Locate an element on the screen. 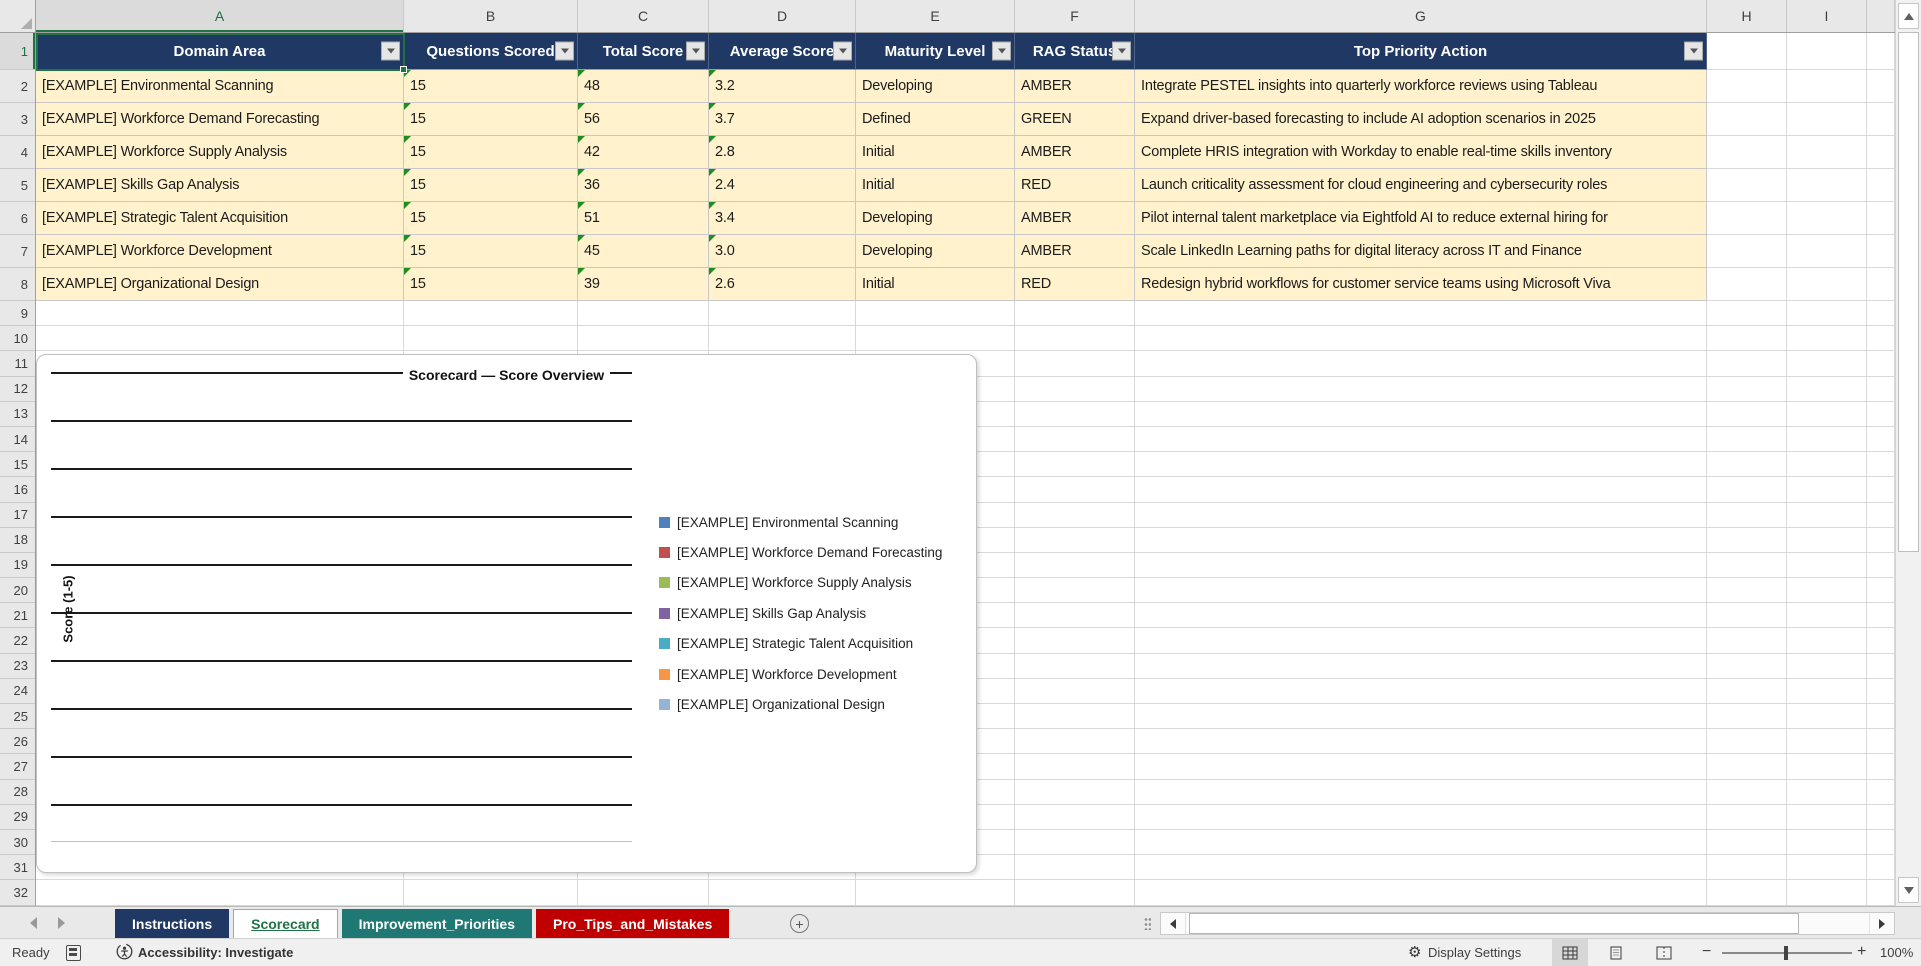 Image resolution: width=1921 pixels, height=966 pixels. legend-item: [EXAMPLE] Workforce Demand Forecasting is located at coordinates (800, 552).